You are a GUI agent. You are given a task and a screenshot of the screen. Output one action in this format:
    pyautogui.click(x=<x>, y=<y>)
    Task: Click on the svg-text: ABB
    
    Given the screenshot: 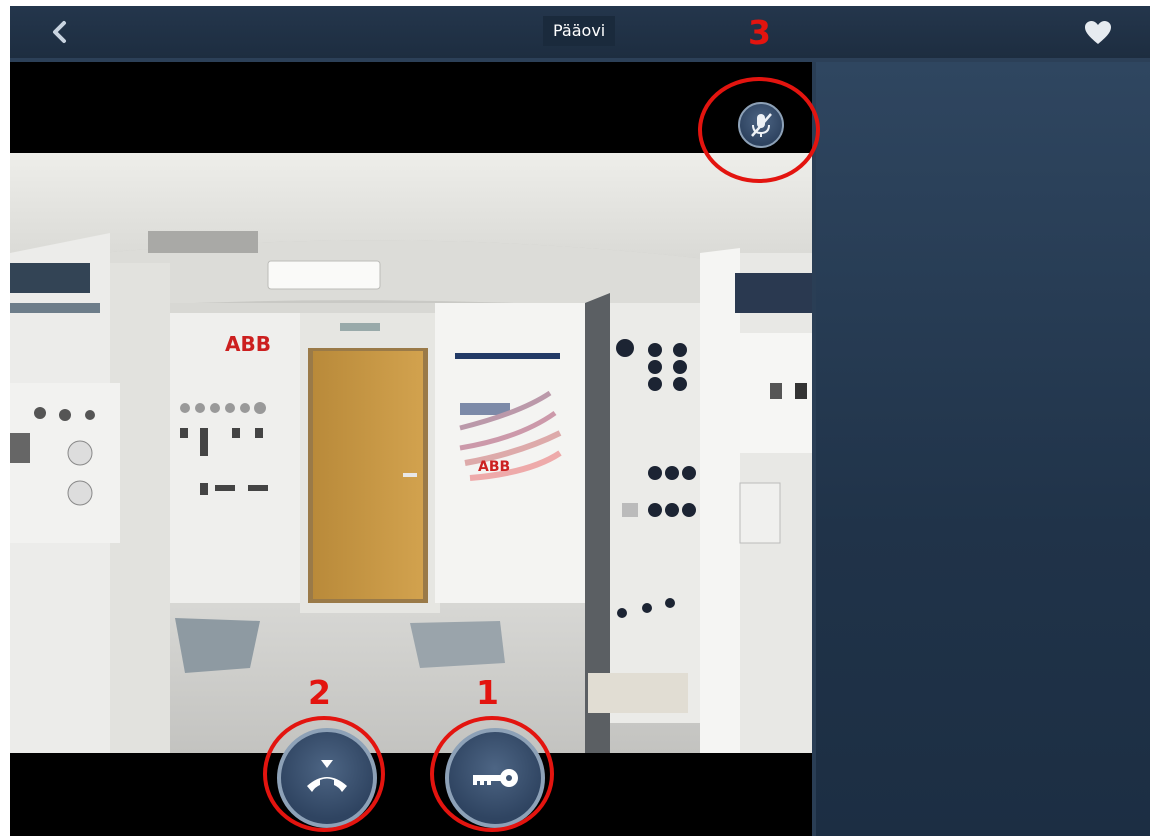 What is the action you would take?
    pyautogui.click(x=494, y=467)
    